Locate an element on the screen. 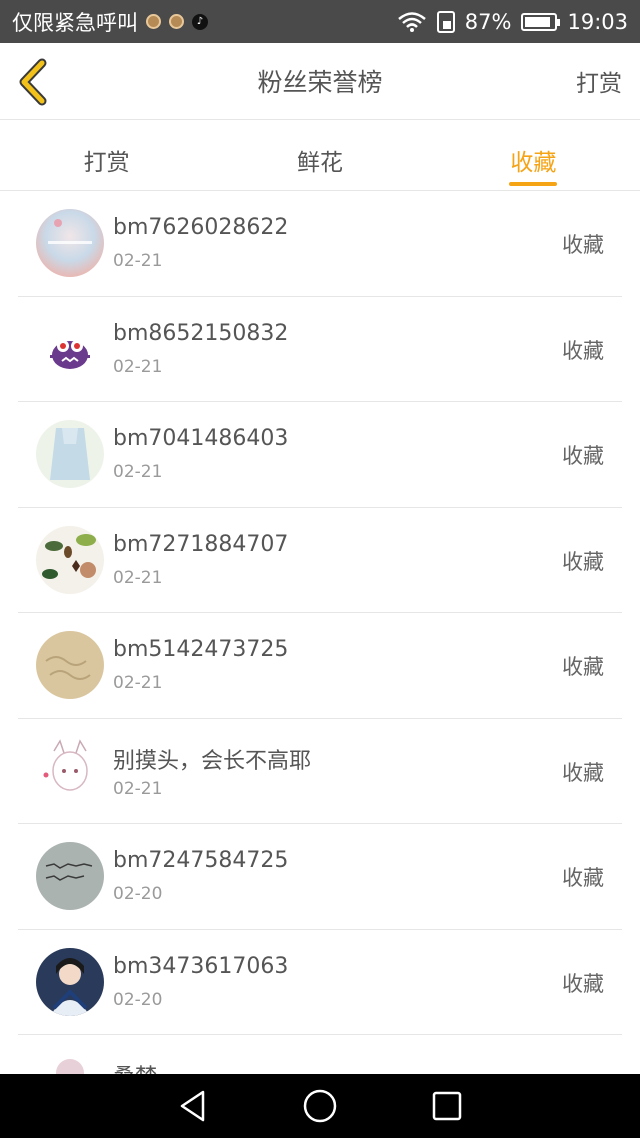 Image resolution: width=640 pixels, height=1138 pixels. clock: 19:03 is located at coordinates (597, 21).